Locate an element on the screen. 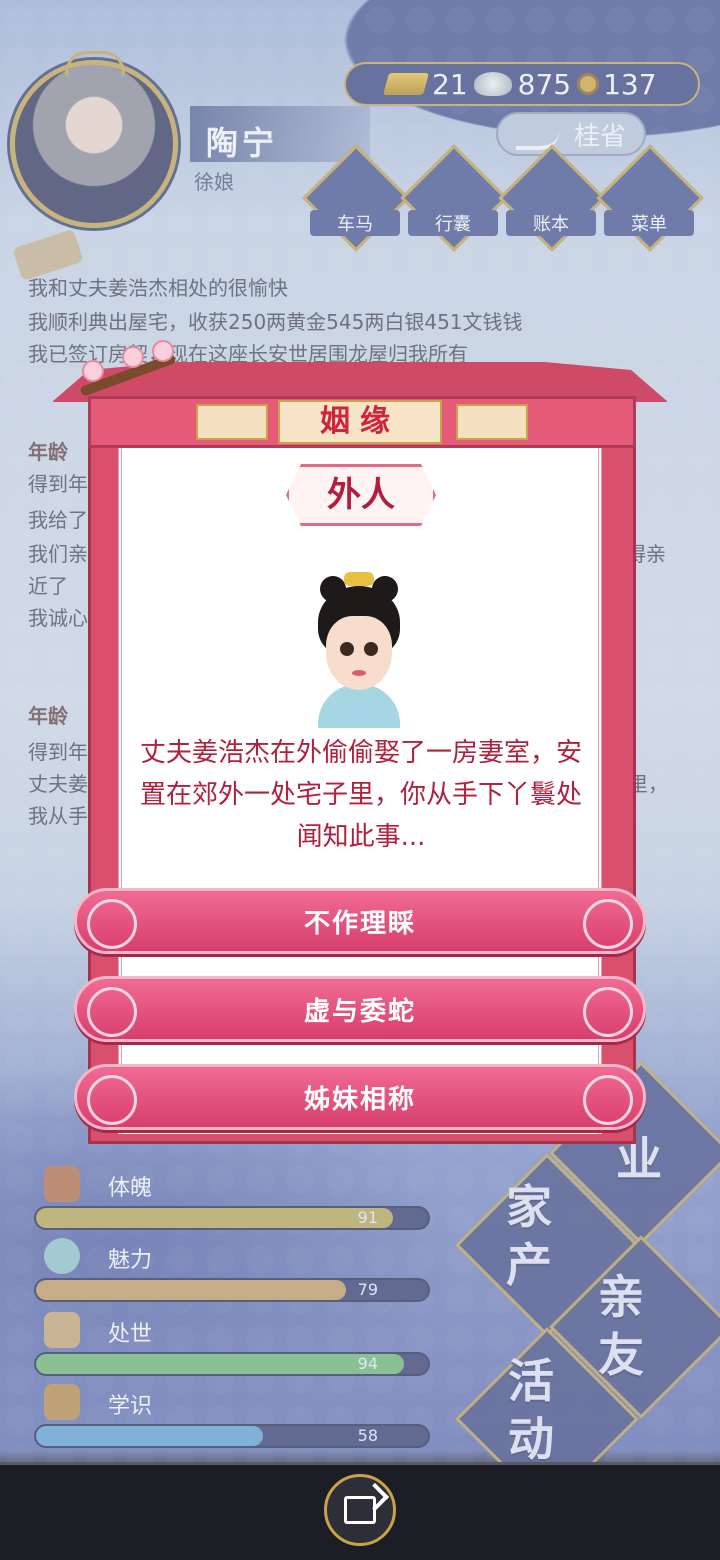  event-tag-text: 外人 is located at coordinates (361, 495).